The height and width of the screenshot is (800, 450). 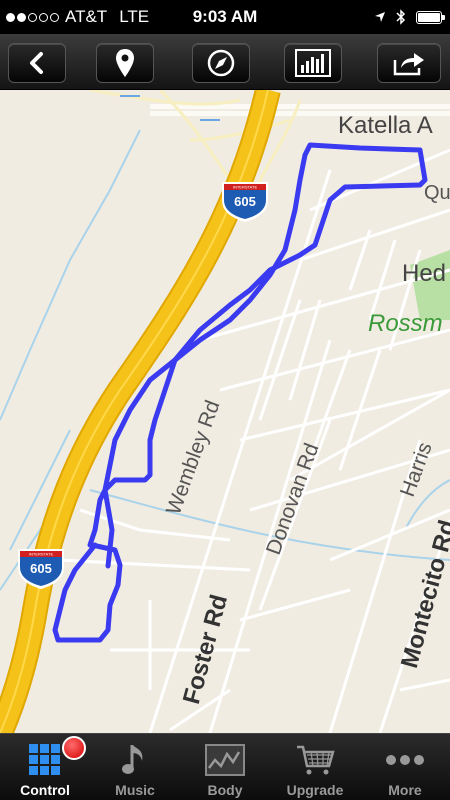 What do you see at coordinates (380, 17) in the screenshot?
I see `location-arrow-icon` at bounding box center [380, 17].